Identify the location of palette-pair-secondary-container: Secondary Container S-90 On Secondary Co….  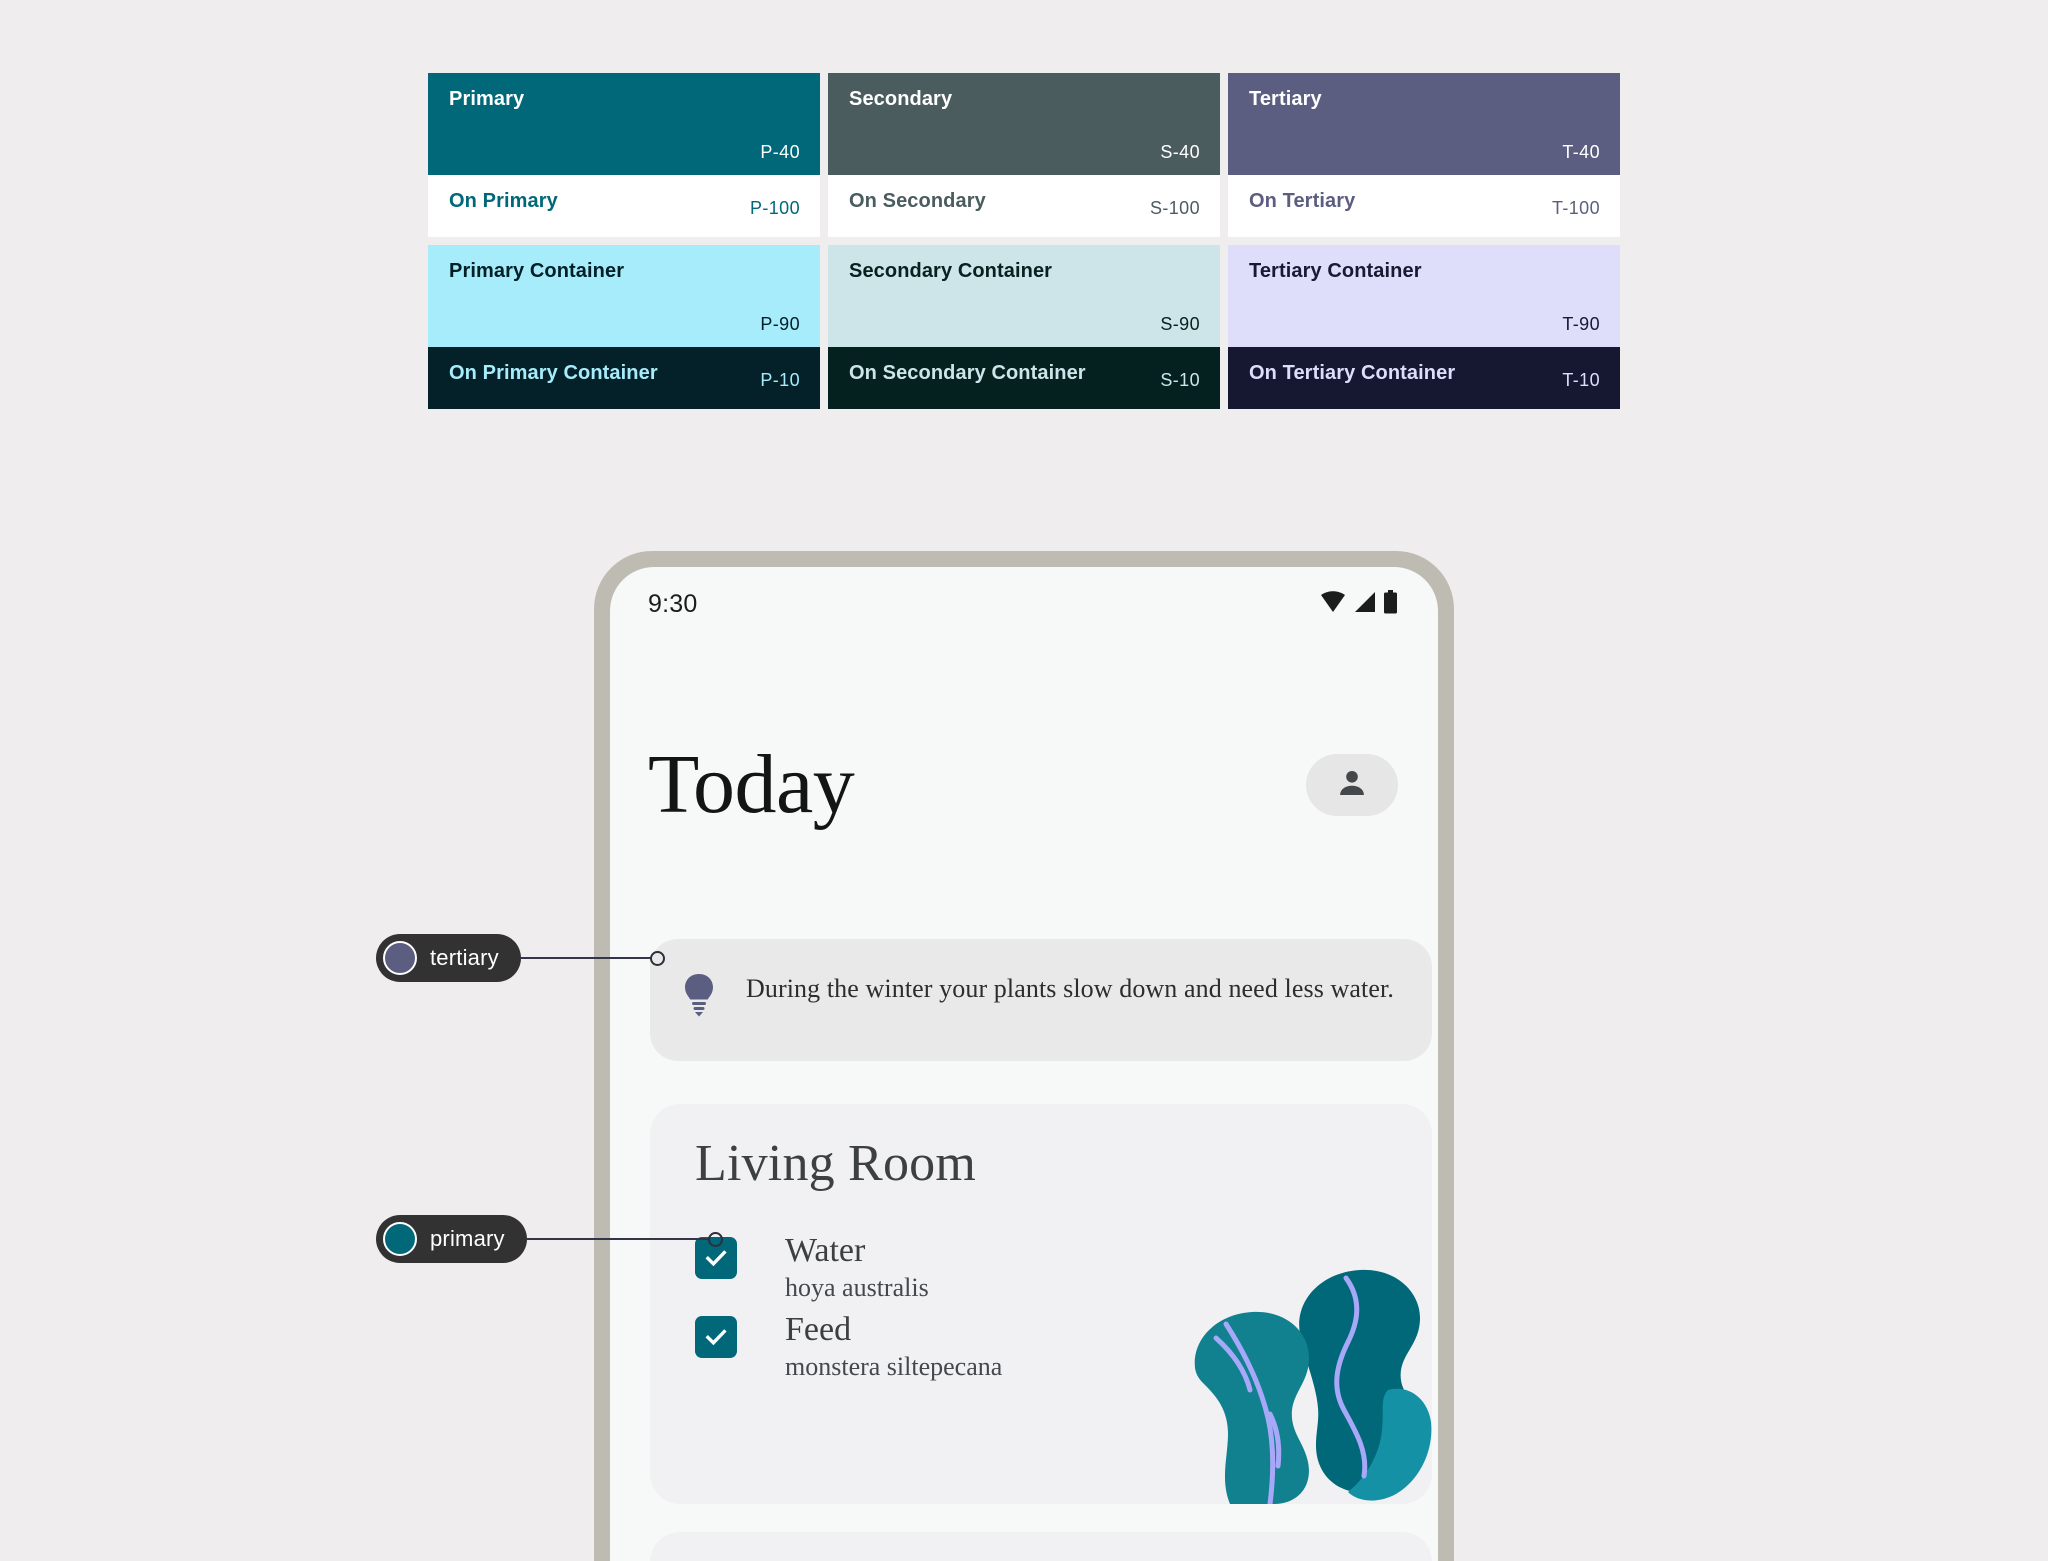
(1024, 327).